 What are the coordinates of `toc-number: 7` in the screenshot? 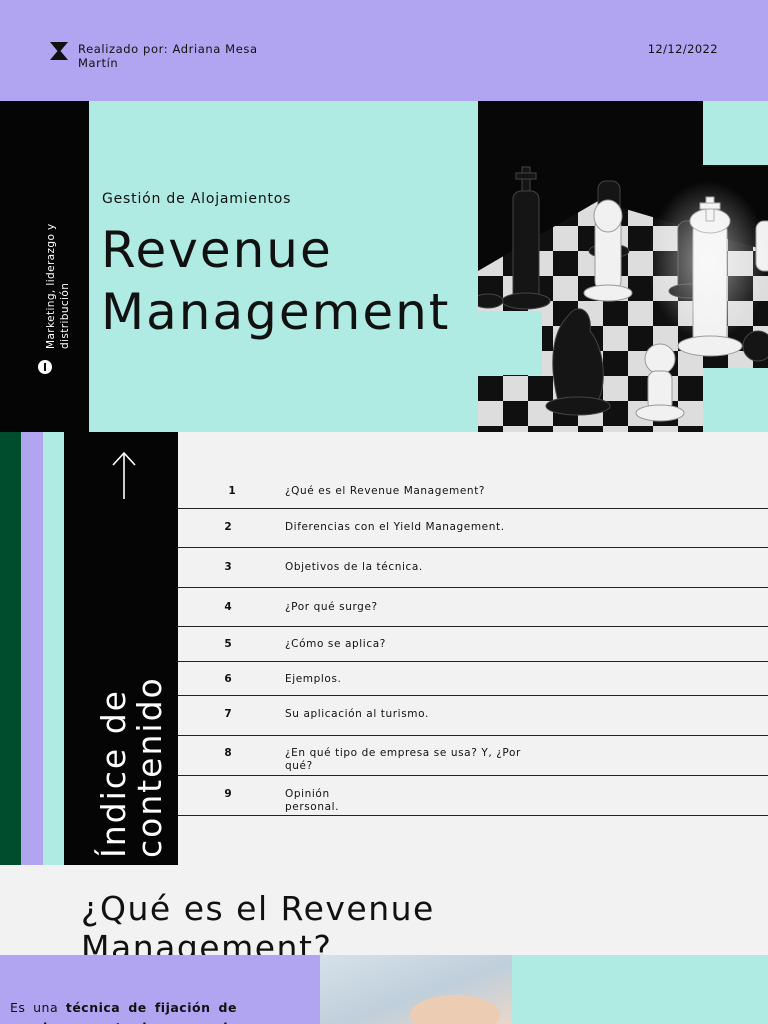 It's located at (228, 714).